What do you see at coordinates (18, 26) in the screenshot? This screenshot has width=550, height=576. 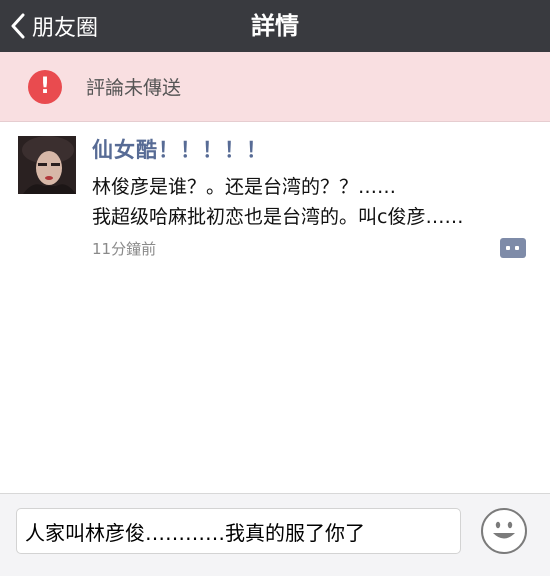 I see `chevron-left-icon` at bounding box center [18, 26].